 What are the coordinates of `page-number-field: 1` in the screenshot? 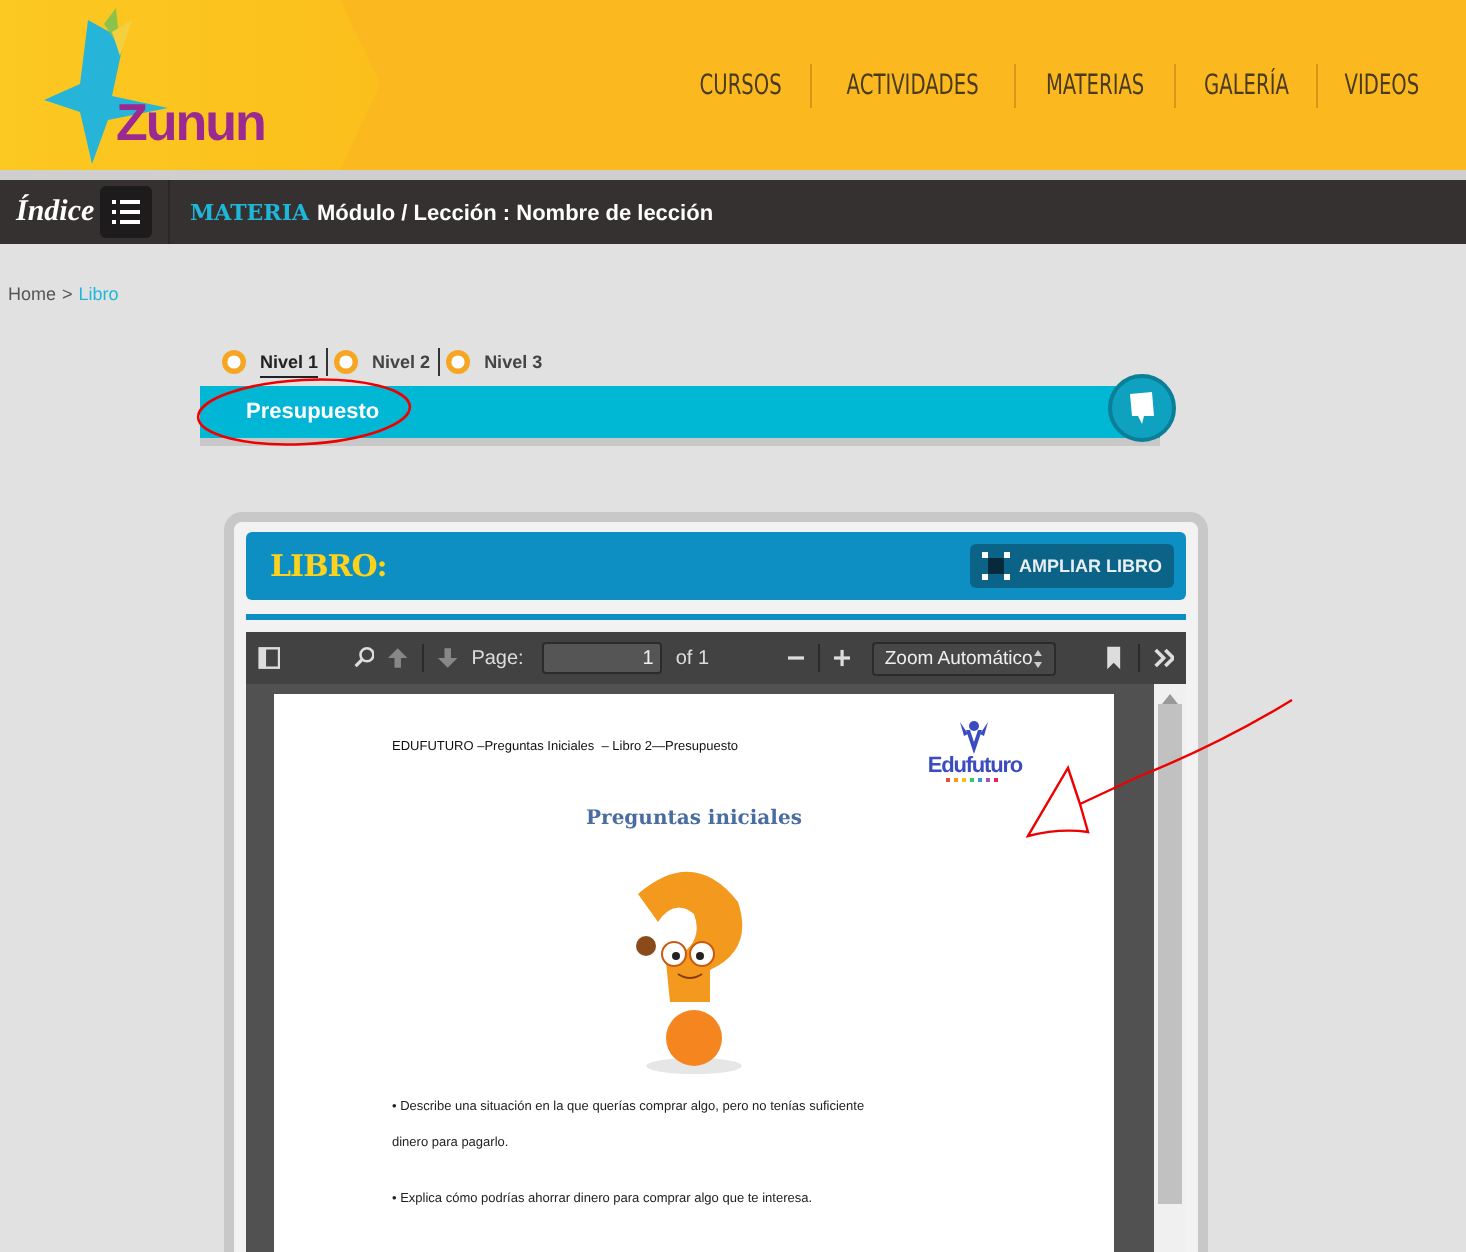 It's located at (601, 658).